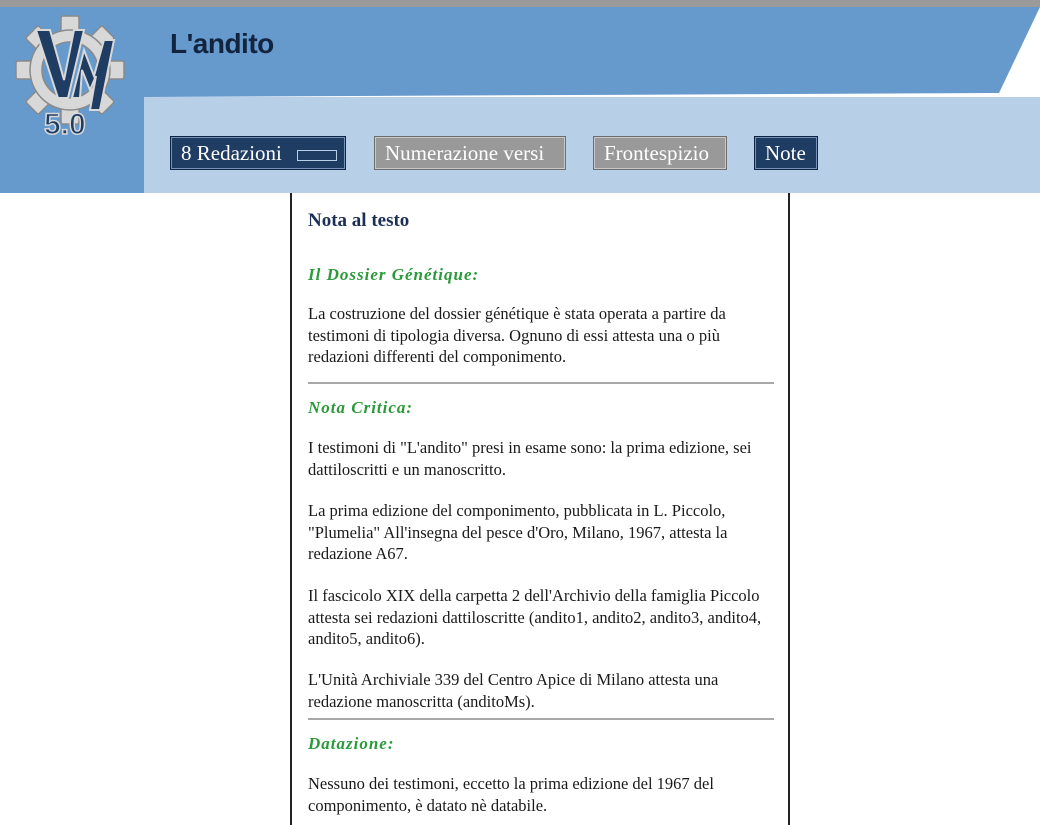  What do you see at coordinates (64, 124) in the screenshot?
I see `logo-version-text: 5.0` at bounding box center [64, 124].